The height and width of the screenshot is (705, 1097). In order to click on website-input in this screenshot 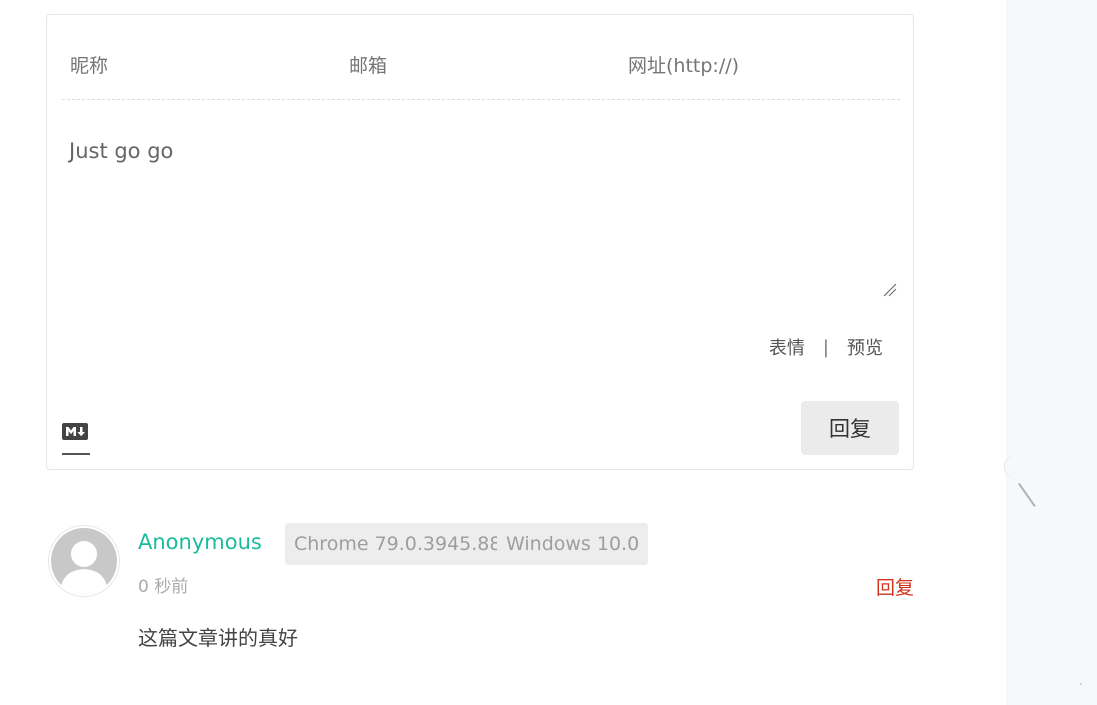, I will do `click(763, 66)`.